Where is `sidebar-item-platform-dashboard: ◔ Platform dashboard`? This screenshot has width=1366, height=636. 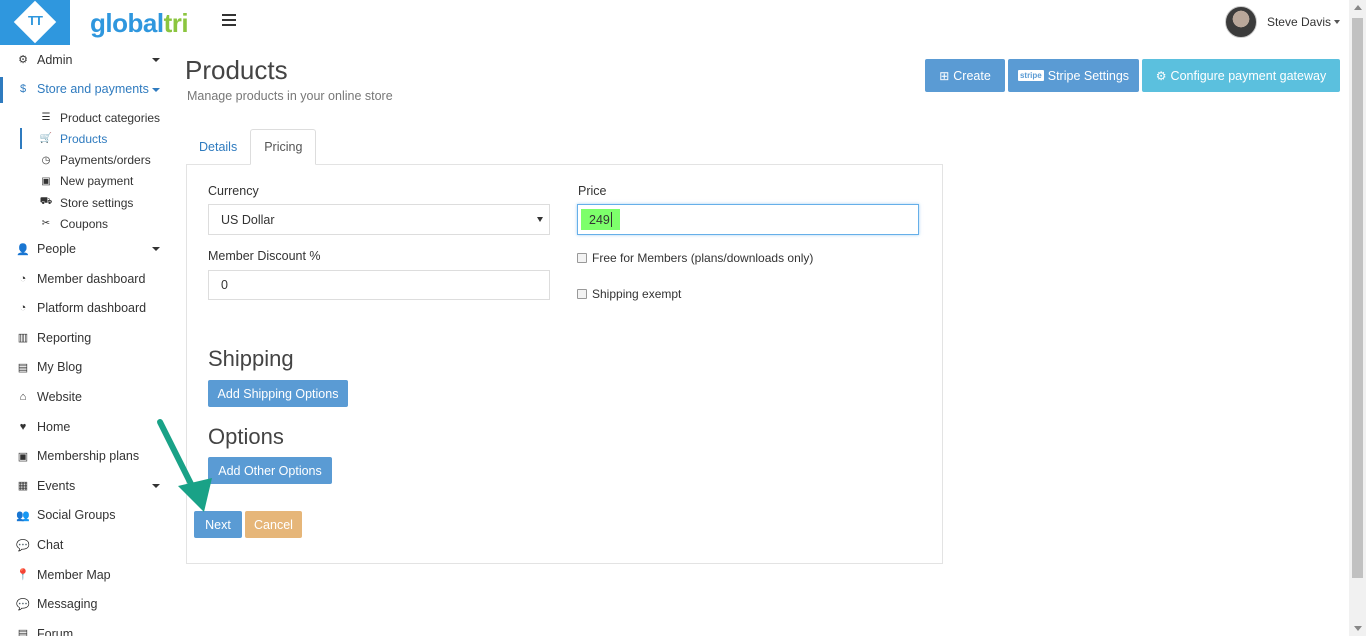 sidebar-item-platform-dashboard: ◔ Platform dashboard is located at coordinates (85, 309).